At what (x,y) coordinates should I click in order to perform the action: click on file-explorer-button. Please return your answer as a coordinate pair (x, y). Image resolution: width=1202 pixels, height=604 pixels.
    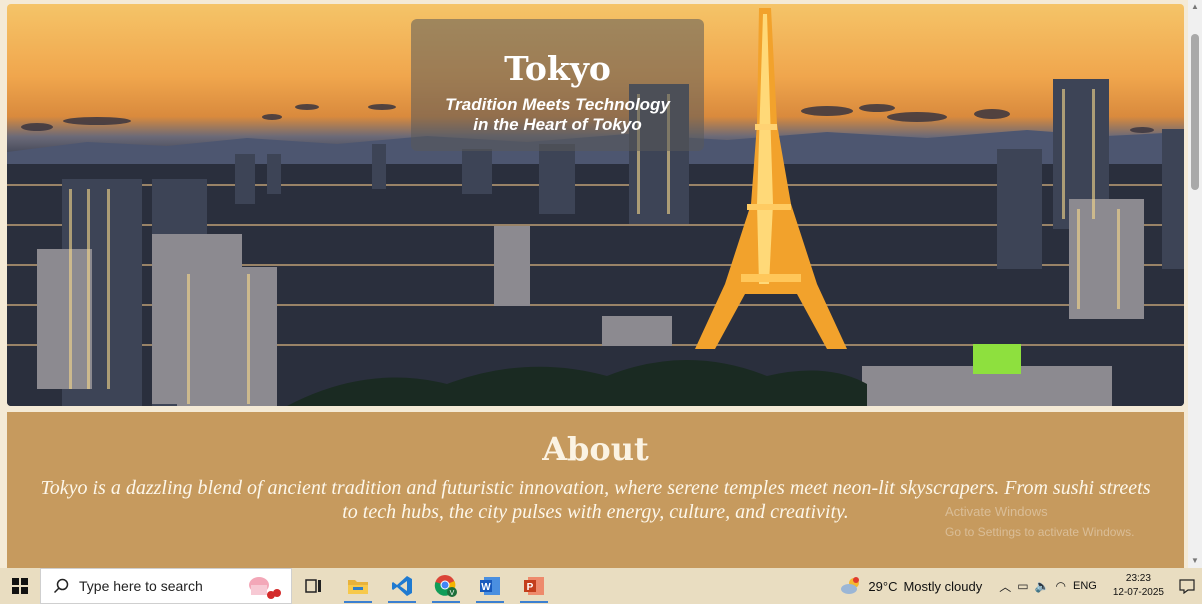
    Looking at the image, I should click on (358, 586).